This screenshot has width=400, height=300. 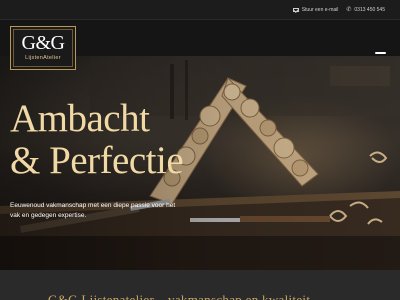 I want to click on envelope-icon, so click(x=295, y=9).